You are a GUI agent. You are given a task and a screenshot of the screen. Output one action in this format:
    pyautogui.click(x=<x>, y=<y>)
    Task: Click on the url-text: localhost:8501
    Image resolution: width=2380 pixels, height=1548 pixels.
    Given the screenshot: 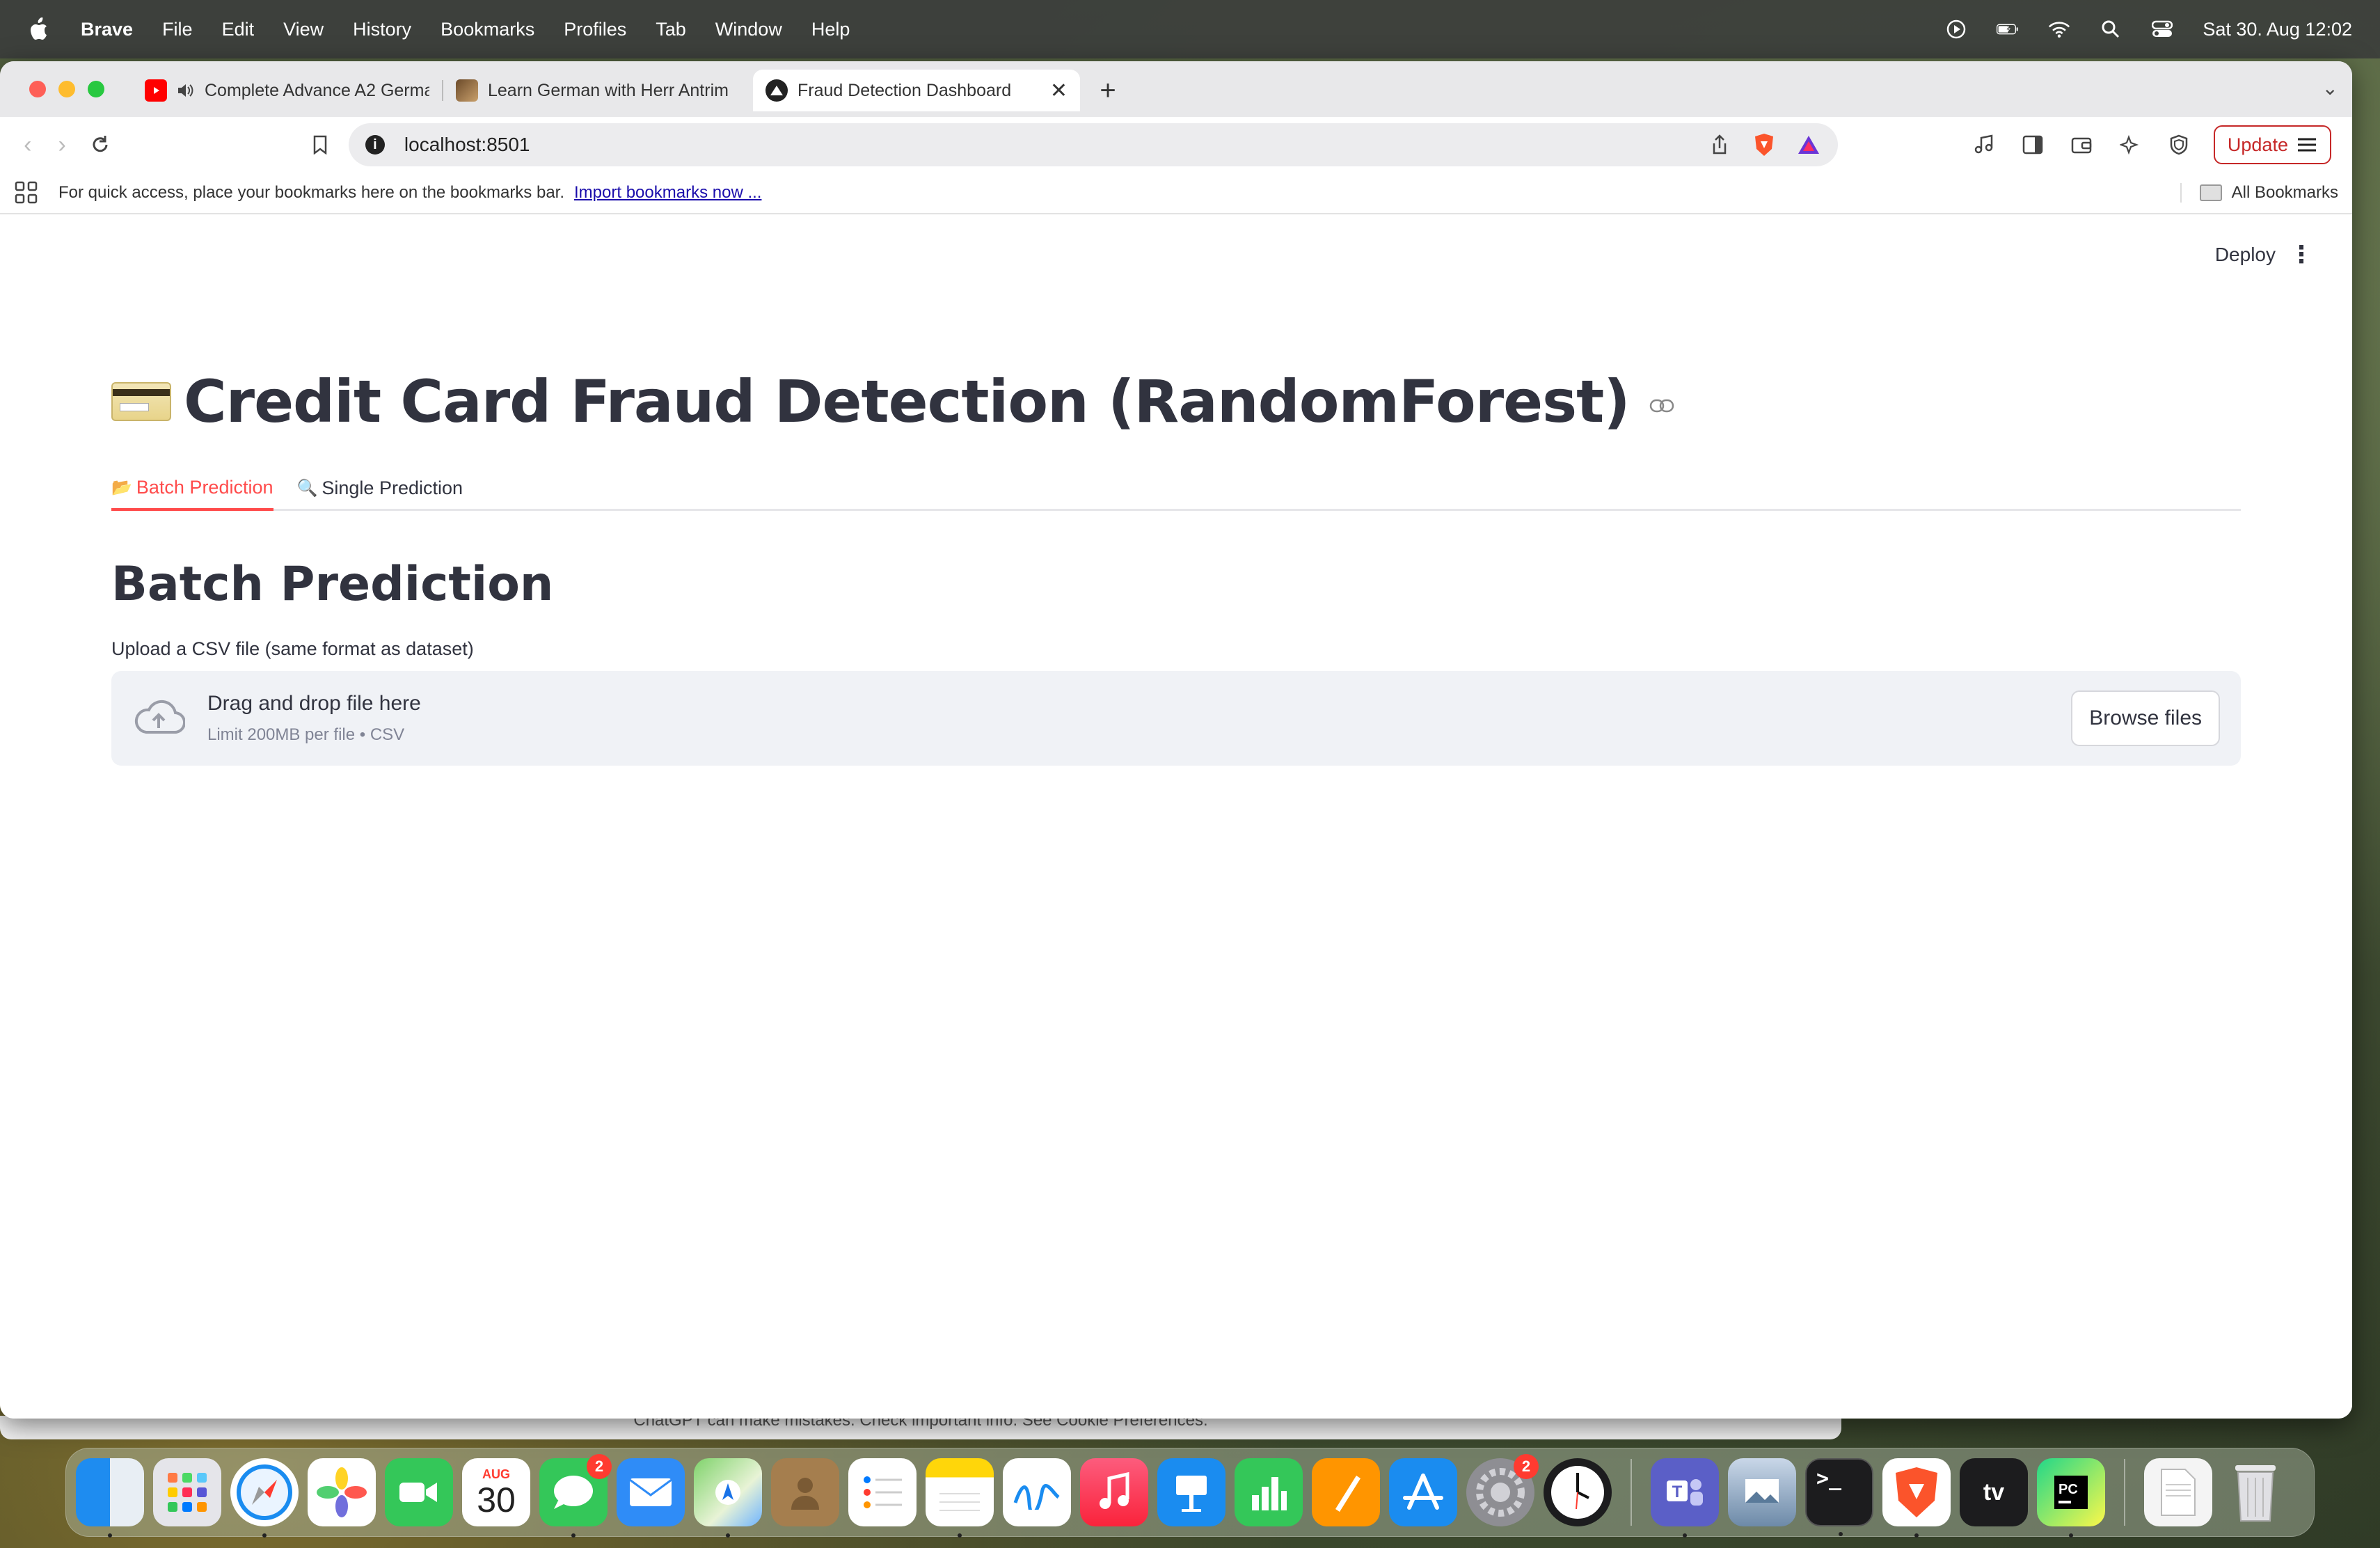 What is the action you would take?
    pyautogui.click(x=1046, y=145)
    